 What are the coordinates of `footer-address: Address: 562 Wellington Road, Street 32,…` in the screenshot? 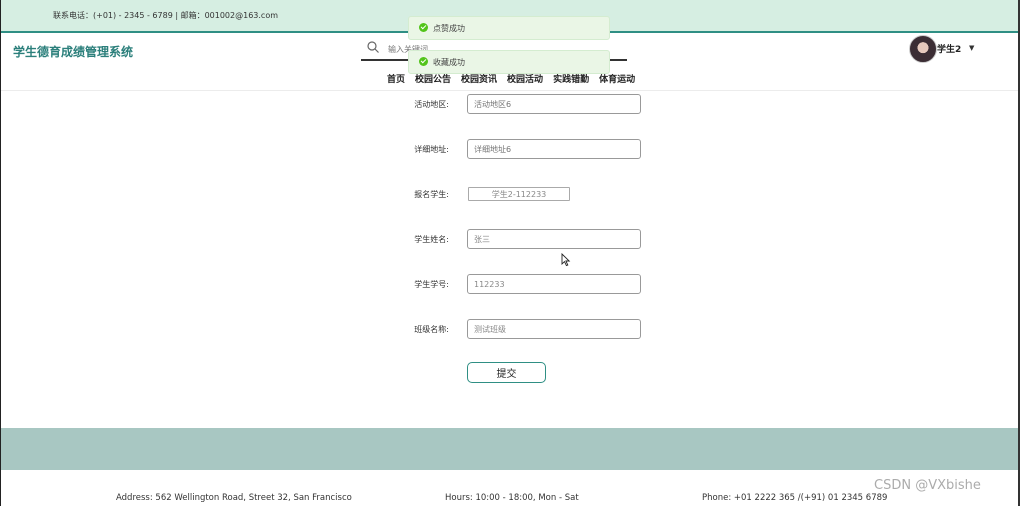 It's located at (234, 498).